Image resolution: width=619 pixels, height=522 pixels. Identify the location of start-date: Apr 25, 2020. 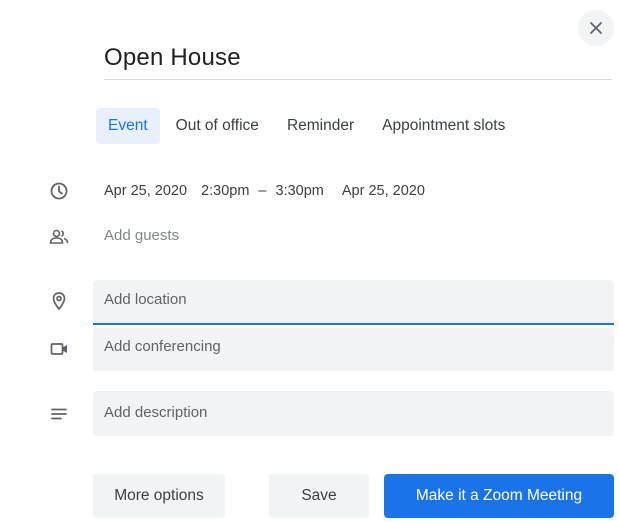
(145, 191).